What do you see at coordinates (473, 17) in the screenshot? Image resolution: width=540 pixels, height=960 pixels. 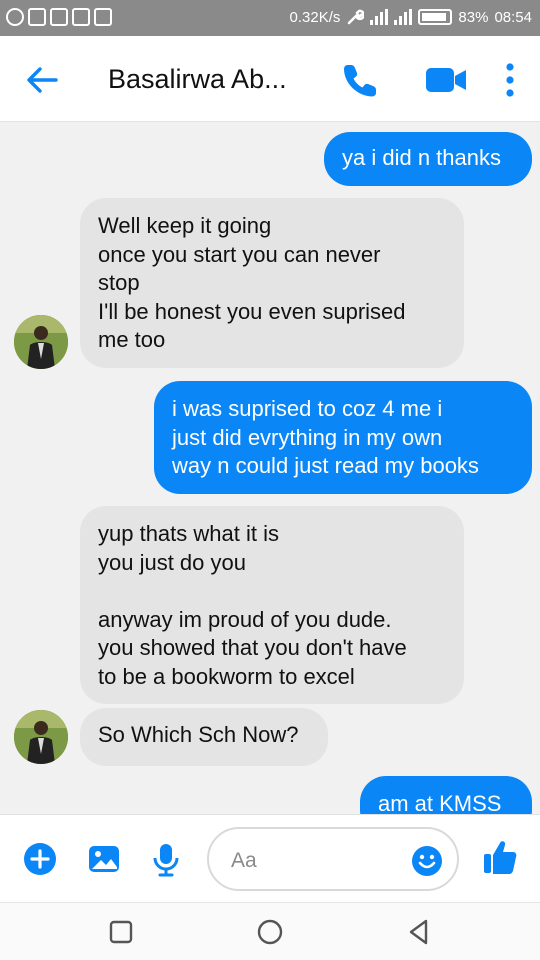 I see `battery-percent: 83%` at bounding box center [473, 17].